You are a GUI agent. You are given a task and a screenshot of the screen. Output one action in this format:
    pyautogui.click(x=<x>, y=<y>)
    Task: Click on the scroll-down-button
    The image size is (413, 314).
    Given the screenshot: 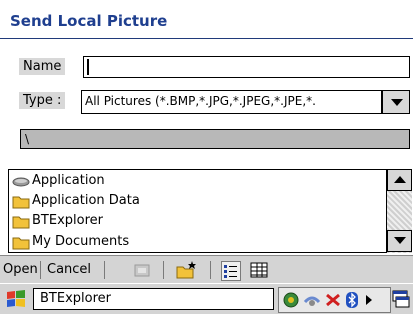 What is the action you would take?
    pyautogui.click(x=399, y=241)
    